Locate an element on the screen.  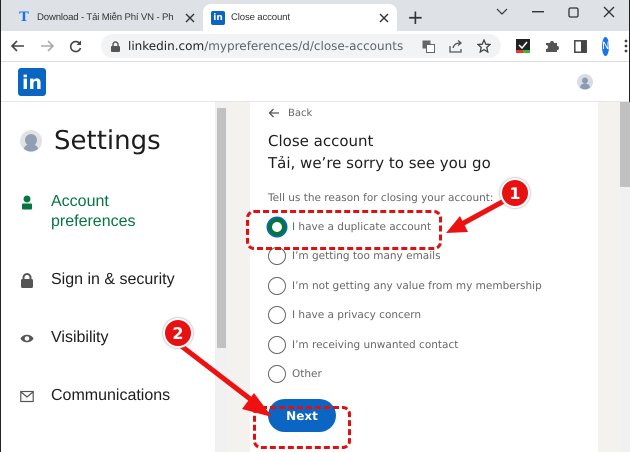
sidebar-item: Communications is located at coordinates (110, 396).